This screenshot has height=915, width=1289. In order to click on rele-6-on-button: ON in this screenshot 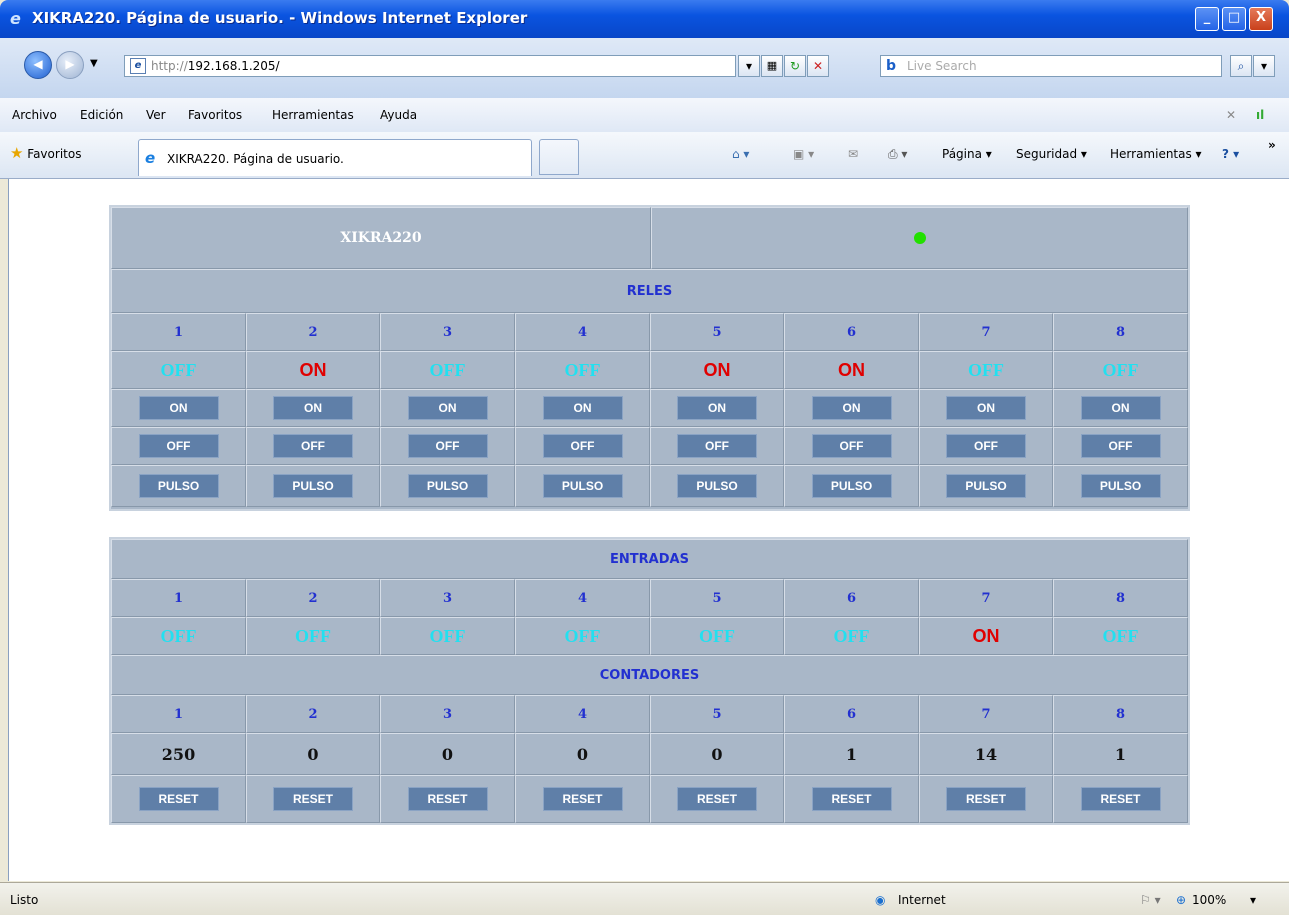, I will do `click(851, 408)`.